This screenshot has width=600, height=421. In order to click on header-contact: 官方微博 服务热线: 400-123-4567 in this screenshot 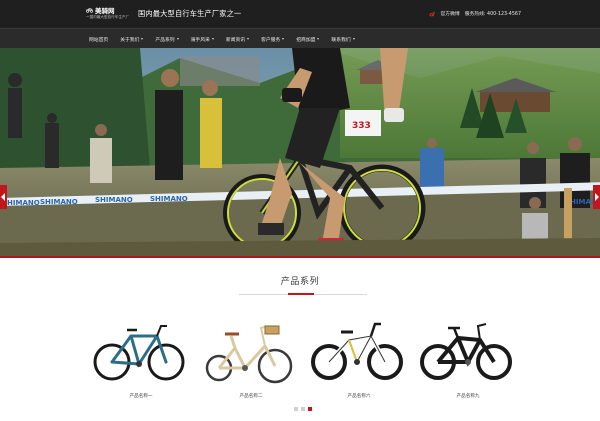, I will do `click(475, 13)`.